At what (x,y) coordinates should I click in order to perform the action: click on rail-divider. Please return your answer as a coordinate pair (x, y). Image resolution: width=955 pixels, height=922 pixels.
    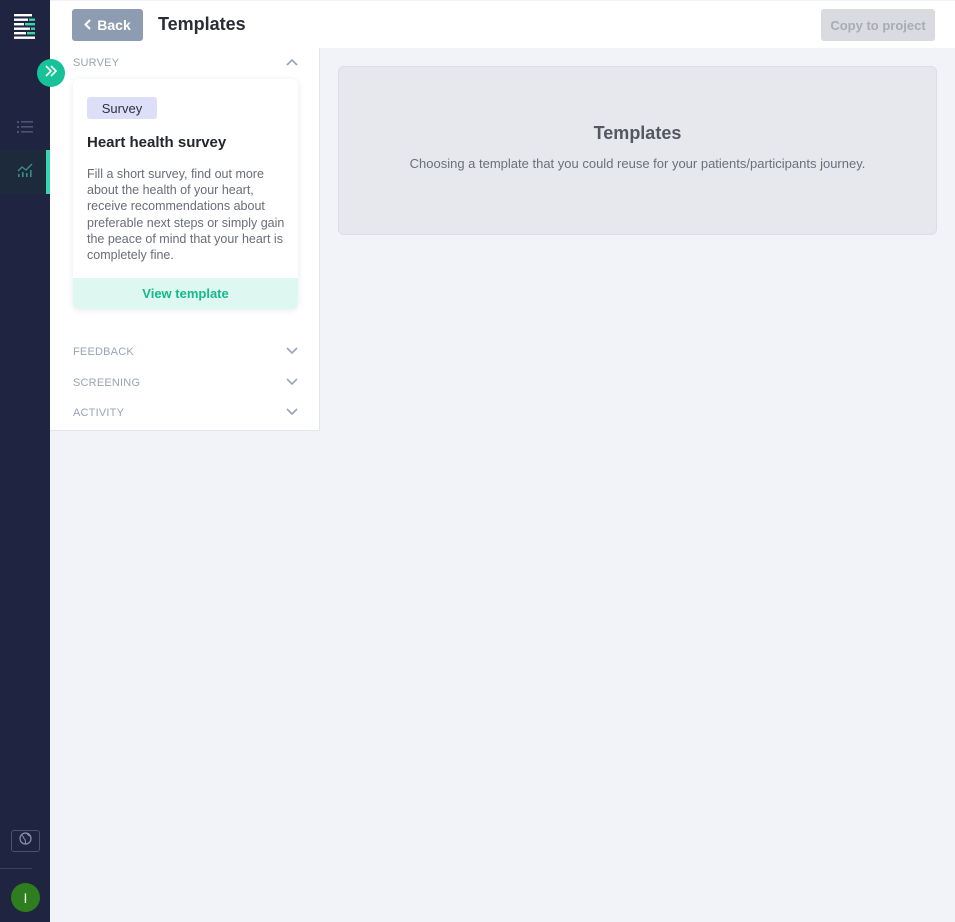
    Looking at the image, I should click on (16, 868).